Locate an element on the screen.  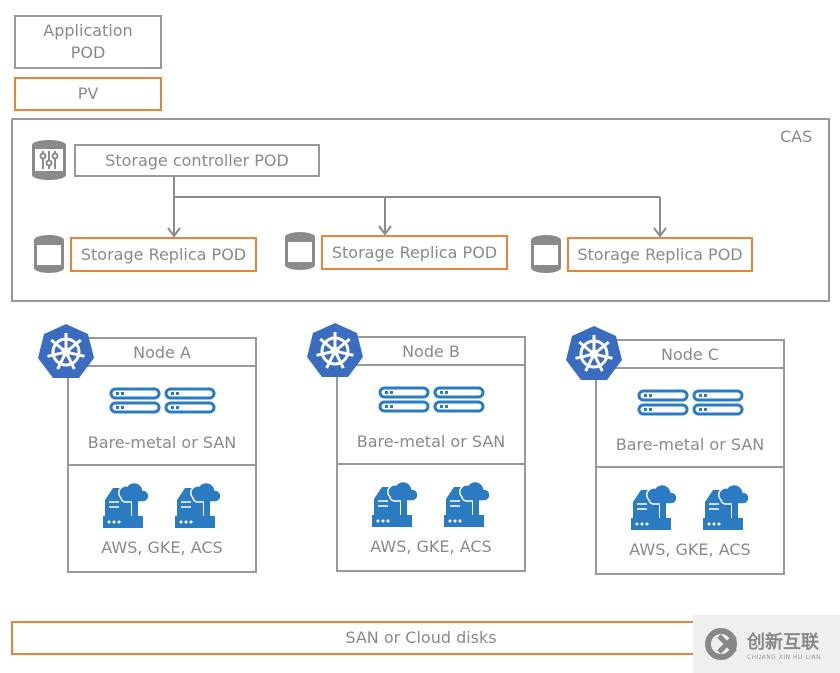
node-name: Node A is located at coordinates (162, 352).